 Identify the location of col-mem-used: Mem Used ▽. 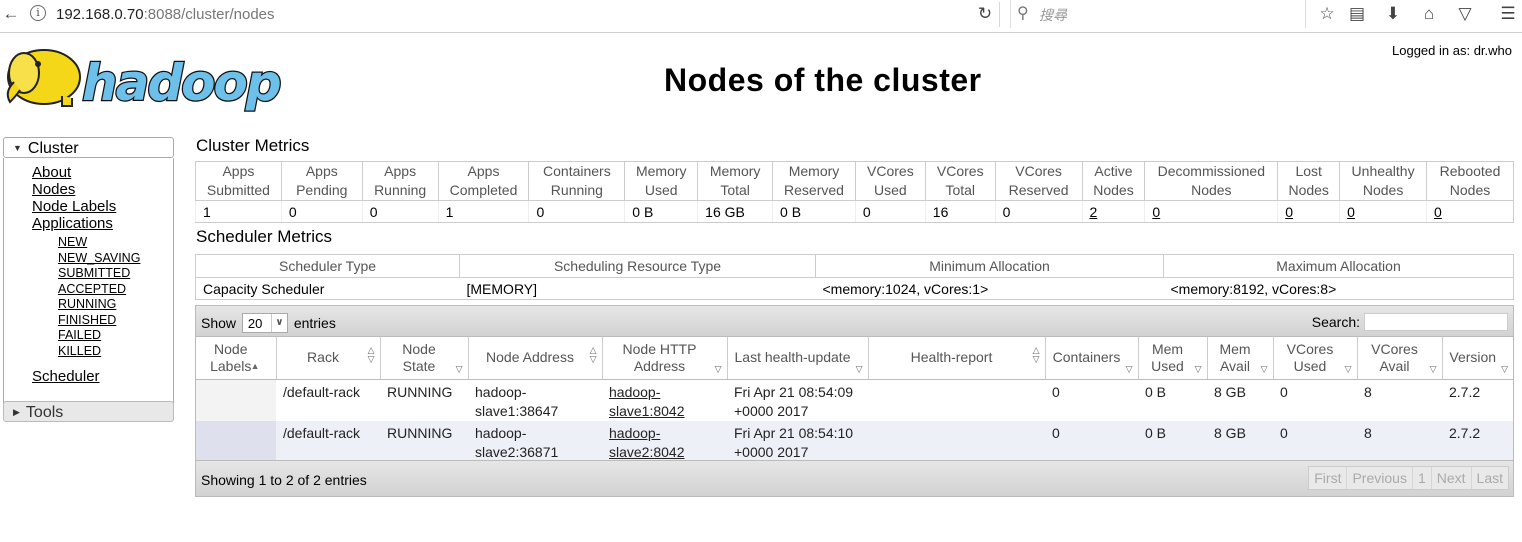
(1173, 358).